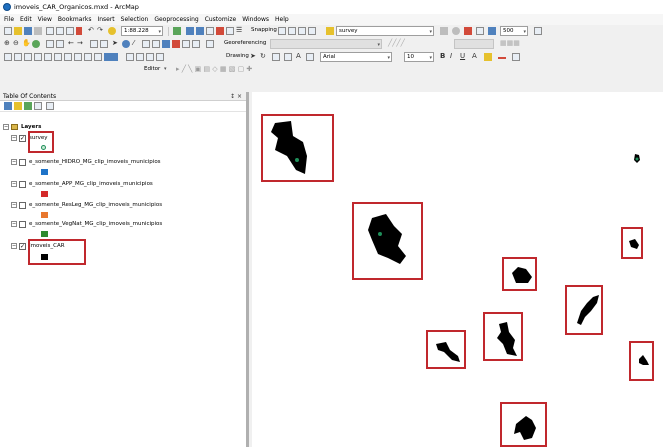 The image size is (663, 447). Describe the element at coordinates (130, 57) in the screenshot. I see `draft-mode-icon` at that location.